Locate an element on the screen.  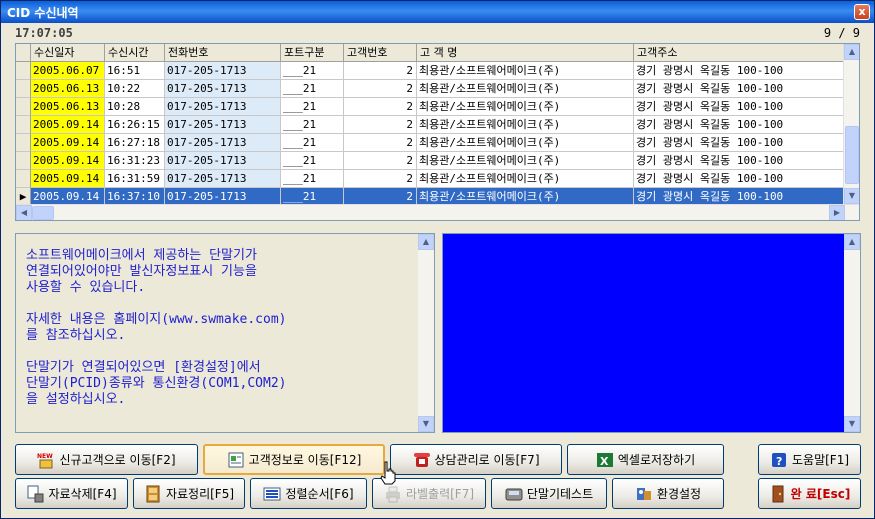
close-button: x is located at coordinates (862, 12).